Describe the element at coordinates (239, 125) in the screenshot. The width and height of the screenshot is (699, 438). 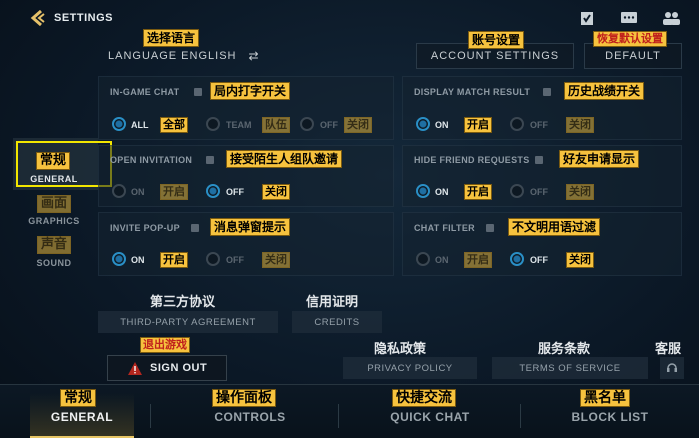
I see `chat-team-label: TEAM` at that location.